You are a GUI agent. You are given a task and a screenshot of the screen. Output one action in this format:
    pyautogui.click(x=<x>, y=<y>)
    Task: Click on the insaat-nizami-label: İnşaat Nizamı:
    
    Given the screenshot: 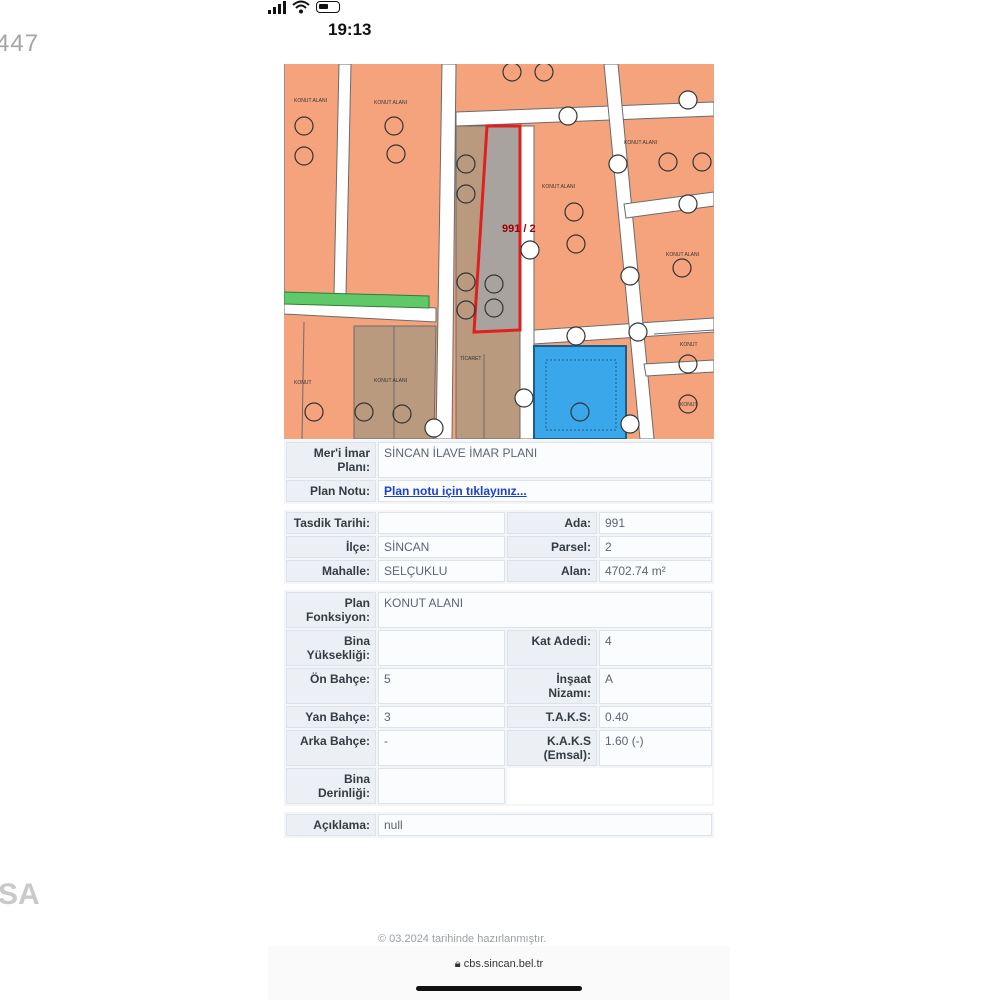 What is the action you would take?
    pyautogui.click(x=552, y=686)
    